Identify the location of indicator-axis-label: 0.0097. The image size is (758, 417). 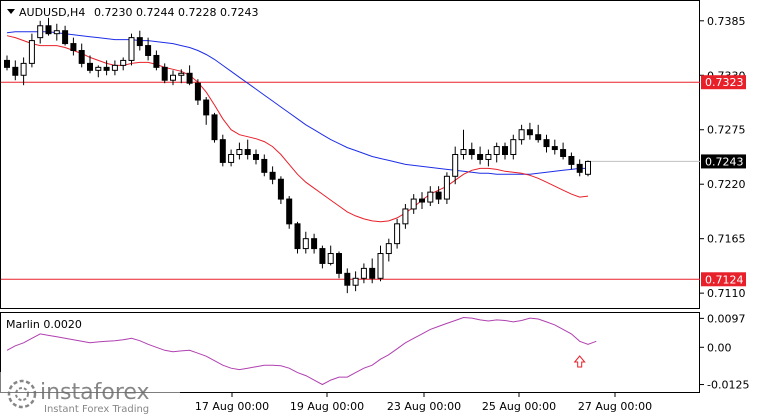
(726, 318).